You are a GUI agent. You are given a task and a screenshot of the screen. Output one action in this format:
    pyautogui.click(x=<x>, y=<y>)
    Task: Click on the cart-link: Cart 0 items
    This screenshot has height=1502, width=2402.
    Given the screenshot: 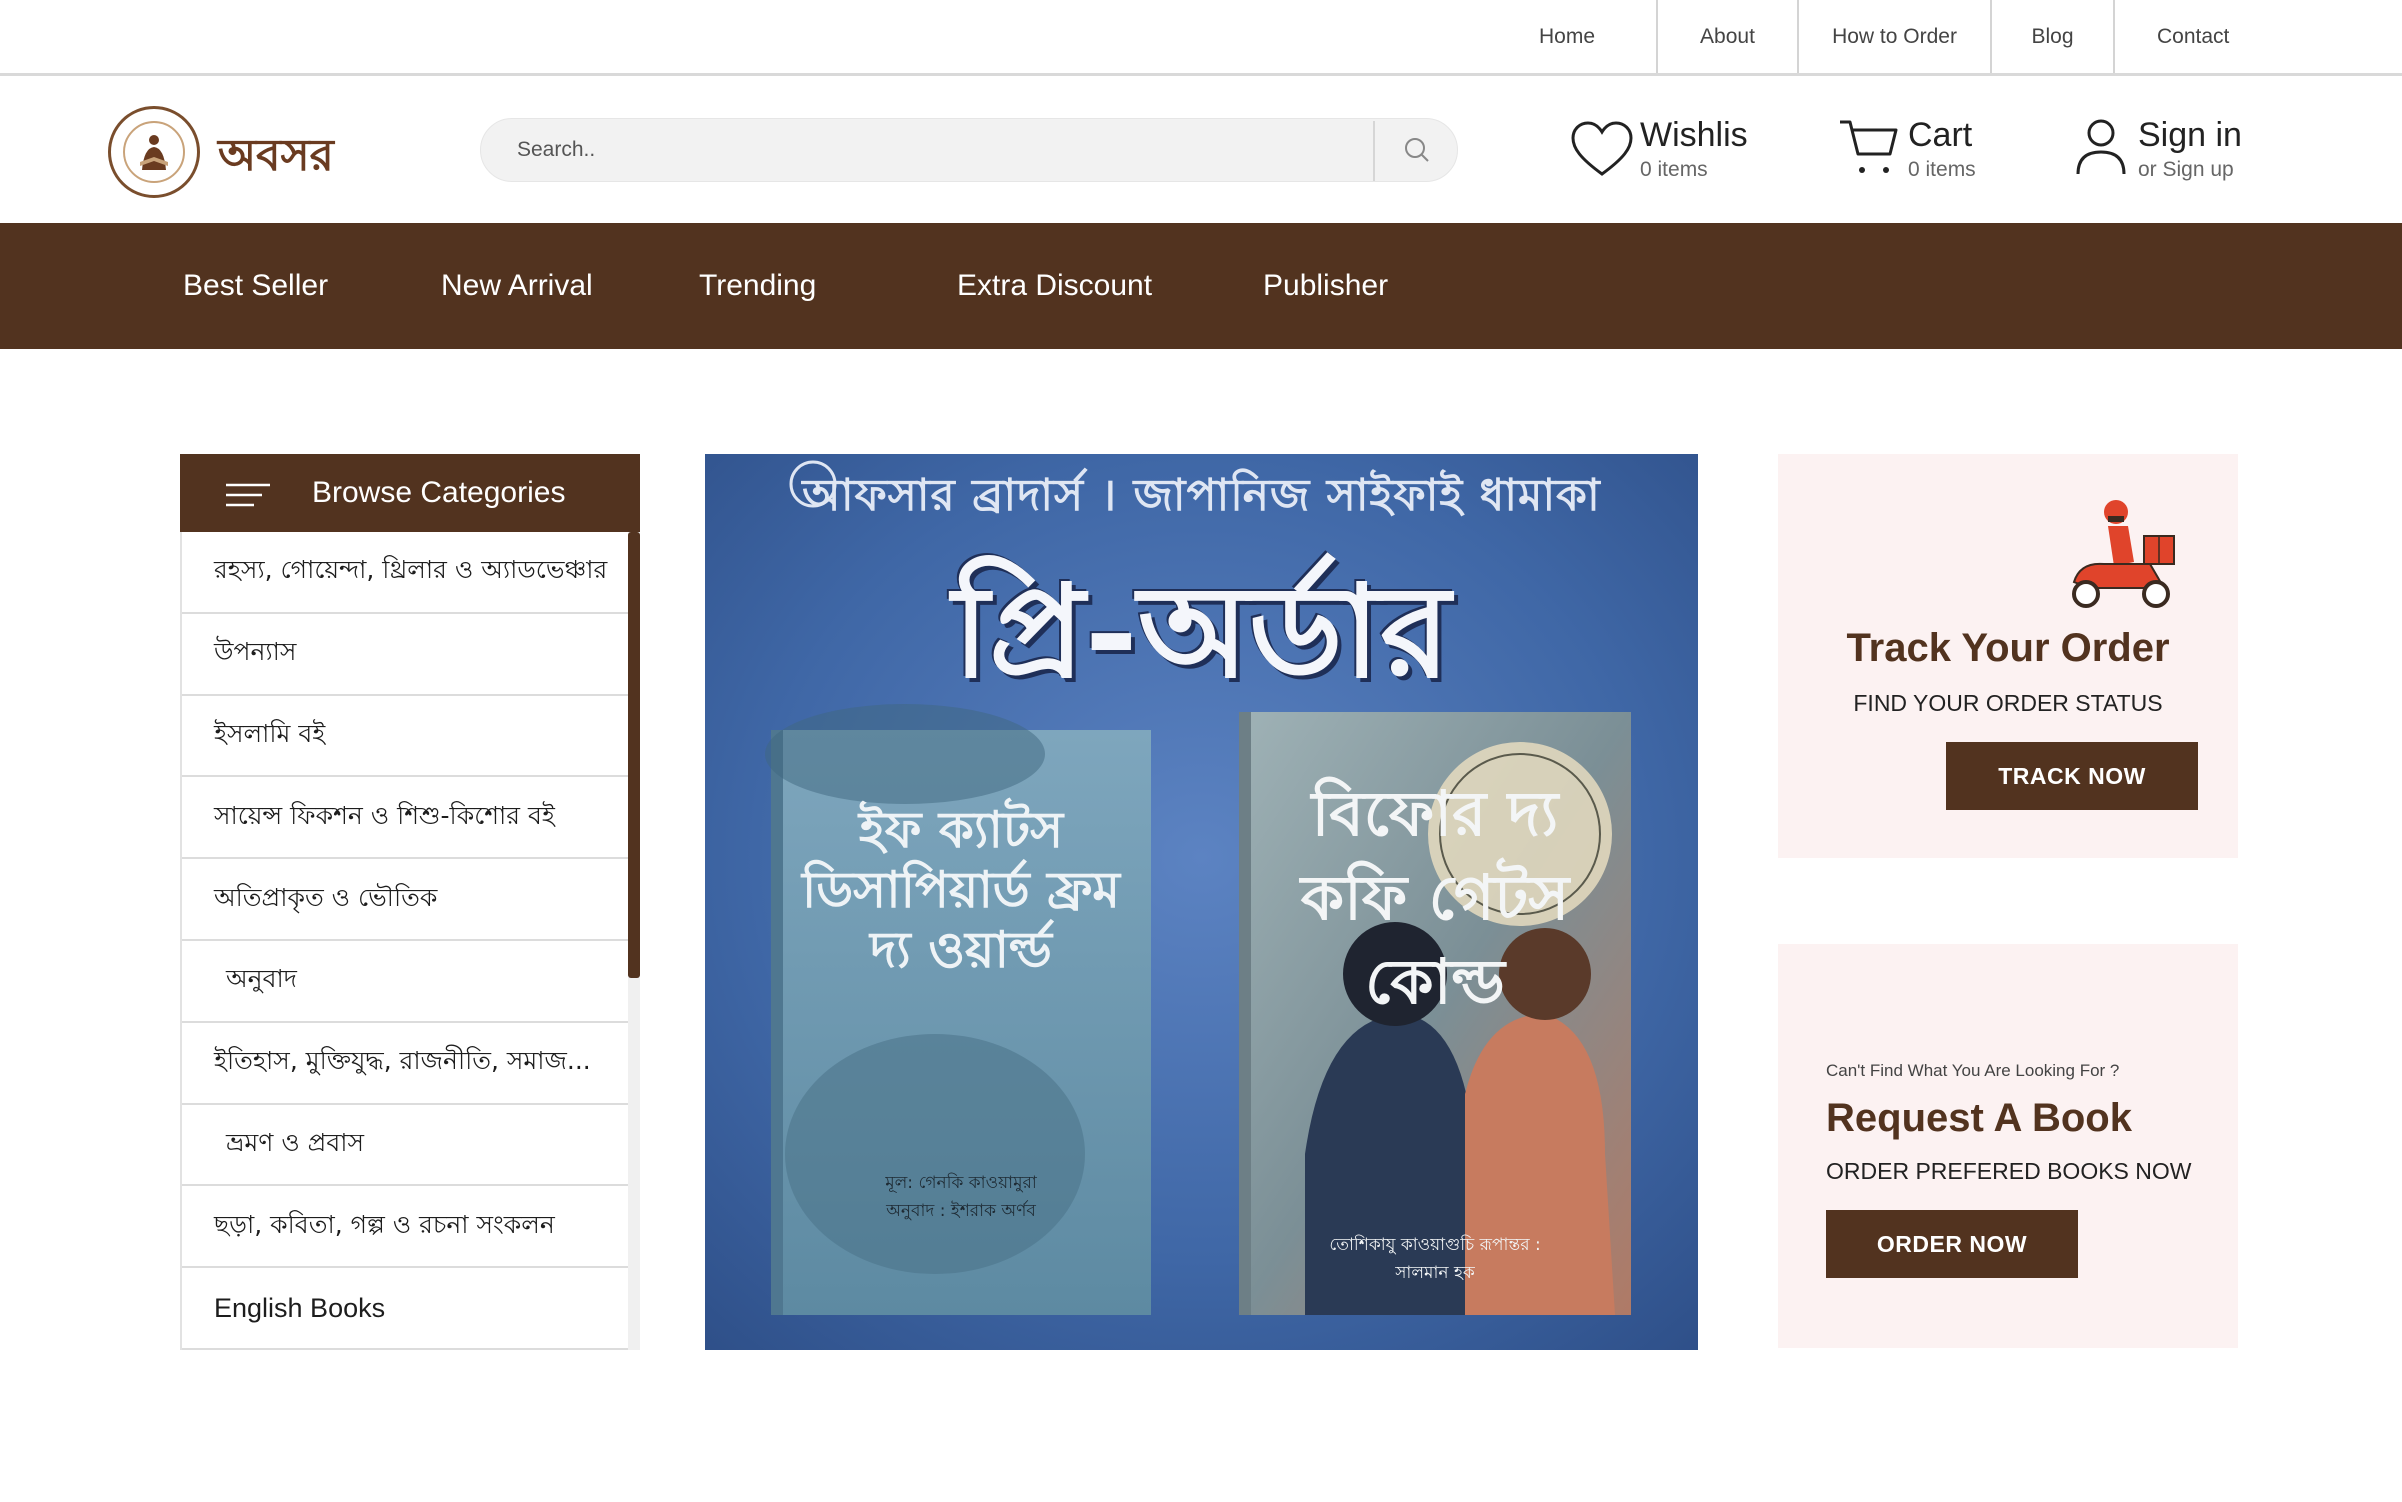 What is the action you would take?
    pyautogui.click(x=1913, y=154)
    